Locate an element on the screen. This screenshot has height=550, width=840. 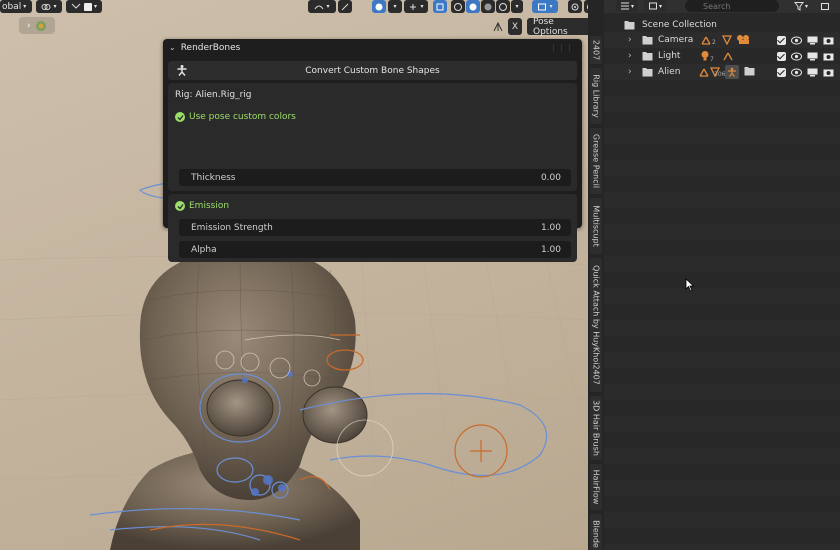
outliner-filter-button: ▾ is located at coordinates (801, 6).